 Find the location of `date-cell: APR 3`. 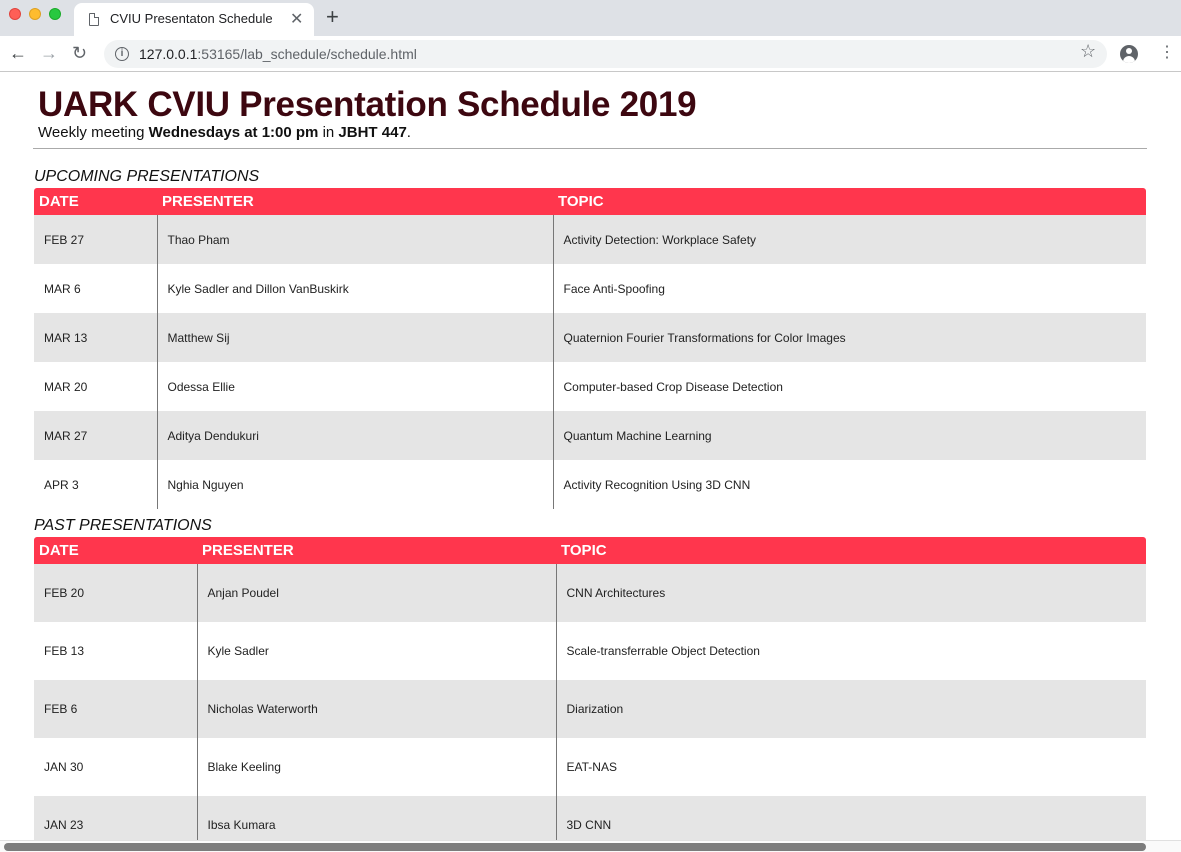

date-cell: APR 3 is located at coordinates (61, 484).